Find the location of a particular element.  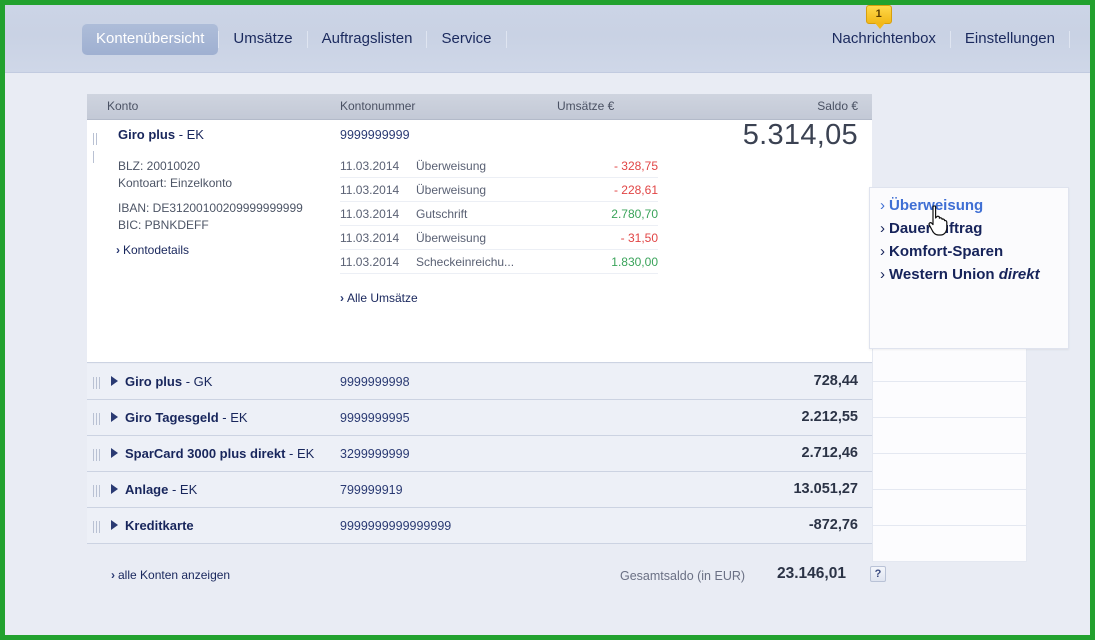

account-name-suffix: - GK is located at coordinates (199, 381).